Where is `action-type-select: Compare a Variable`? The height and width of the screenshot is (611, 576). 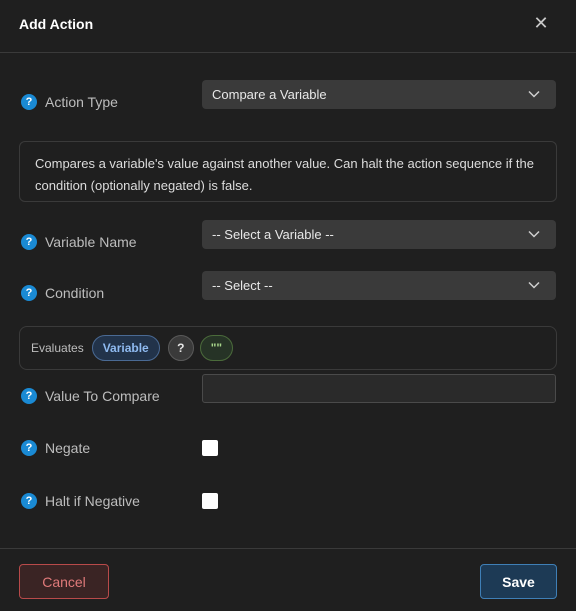
action-type-select: Compare a Variable is located at coordinates (379, 94).